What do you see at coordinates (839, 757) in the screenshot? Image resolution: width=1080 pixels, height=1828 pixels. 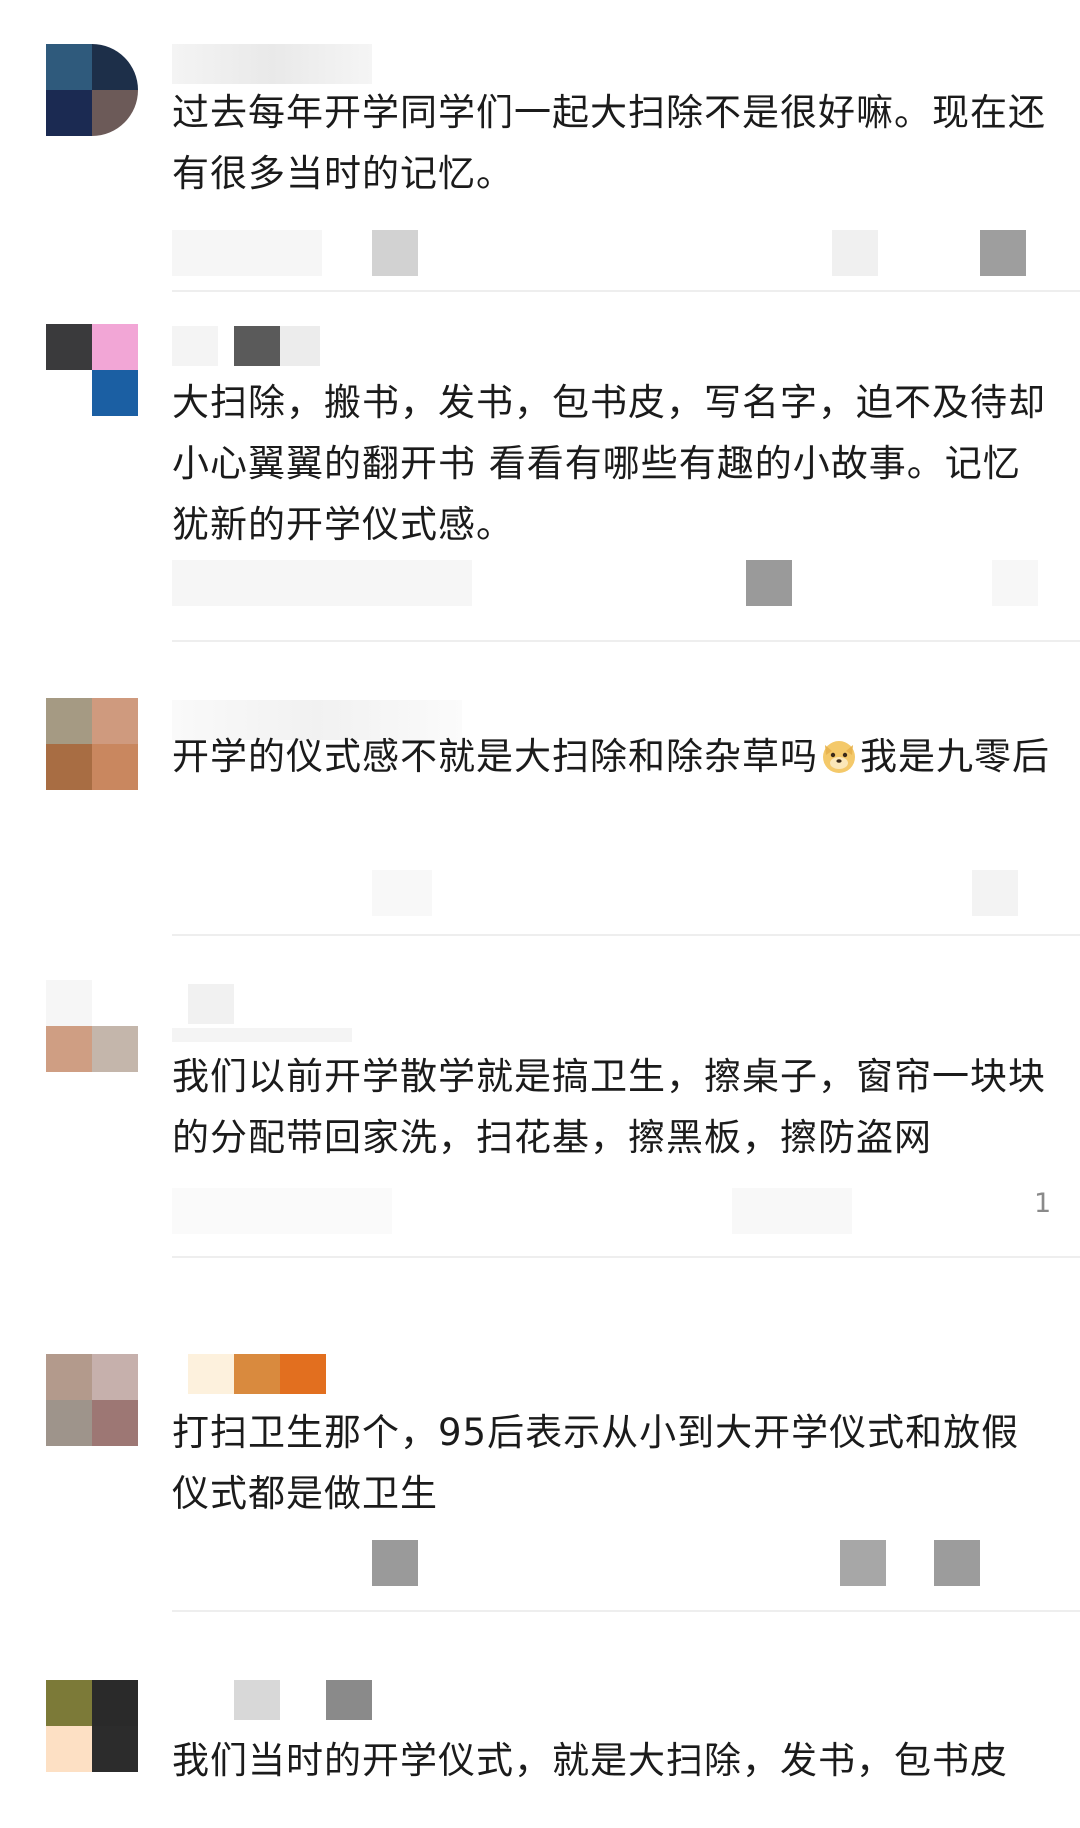 I see `doge-emoji-icon` at bounding box center [839, 757].